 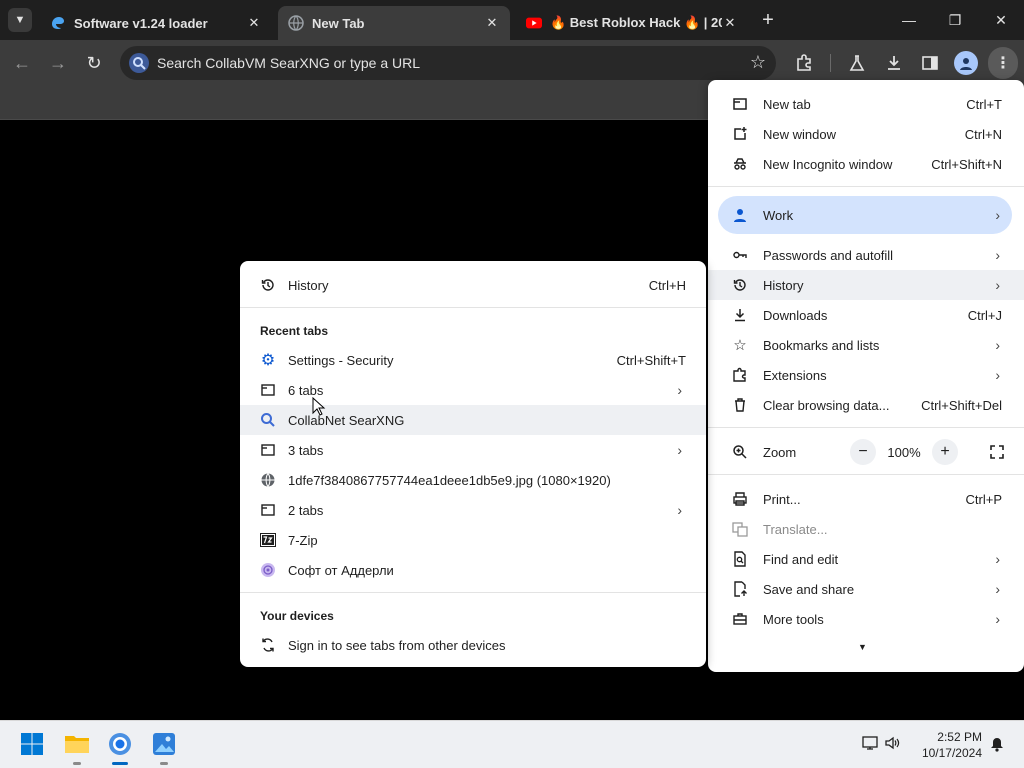 I want to click on menu-item-extensions: Extensions ›, so click(x=866, y=375).